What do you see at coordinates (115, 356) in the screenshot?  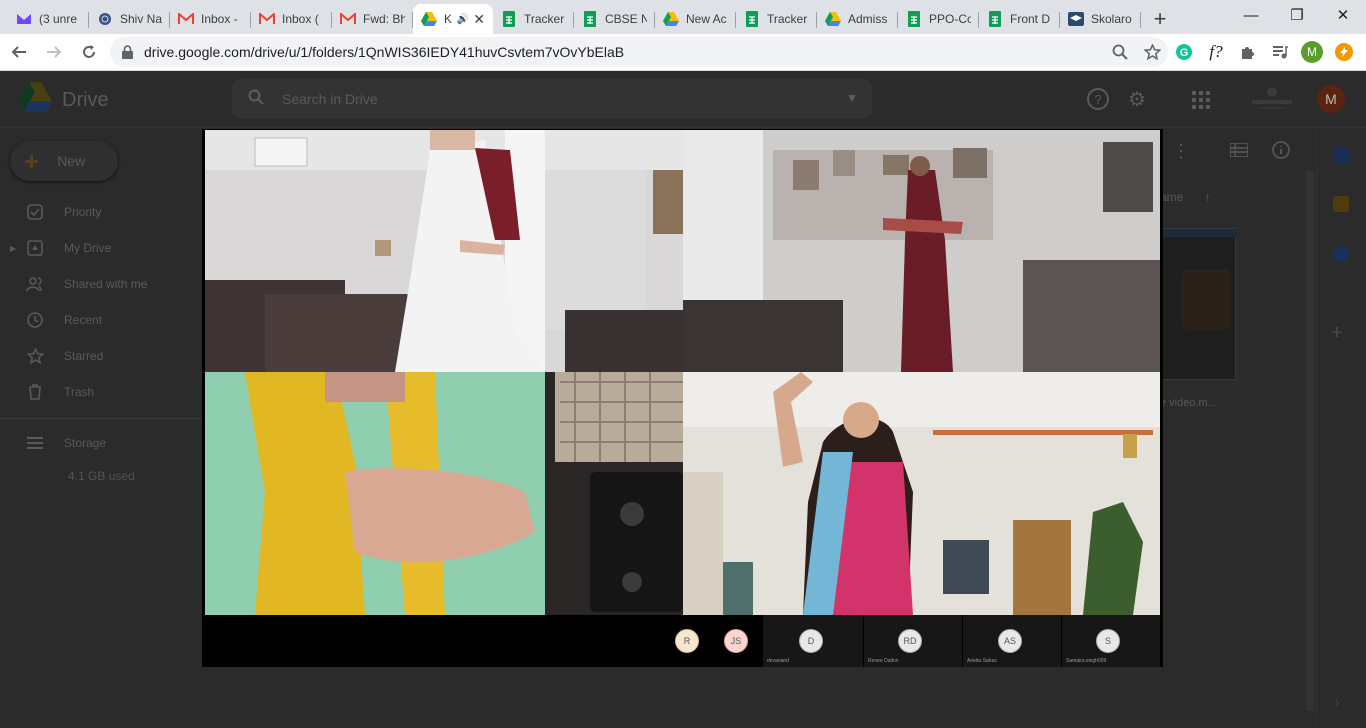 I see `sidebar-item-starred: Starred` at bounding box center [115, 356].